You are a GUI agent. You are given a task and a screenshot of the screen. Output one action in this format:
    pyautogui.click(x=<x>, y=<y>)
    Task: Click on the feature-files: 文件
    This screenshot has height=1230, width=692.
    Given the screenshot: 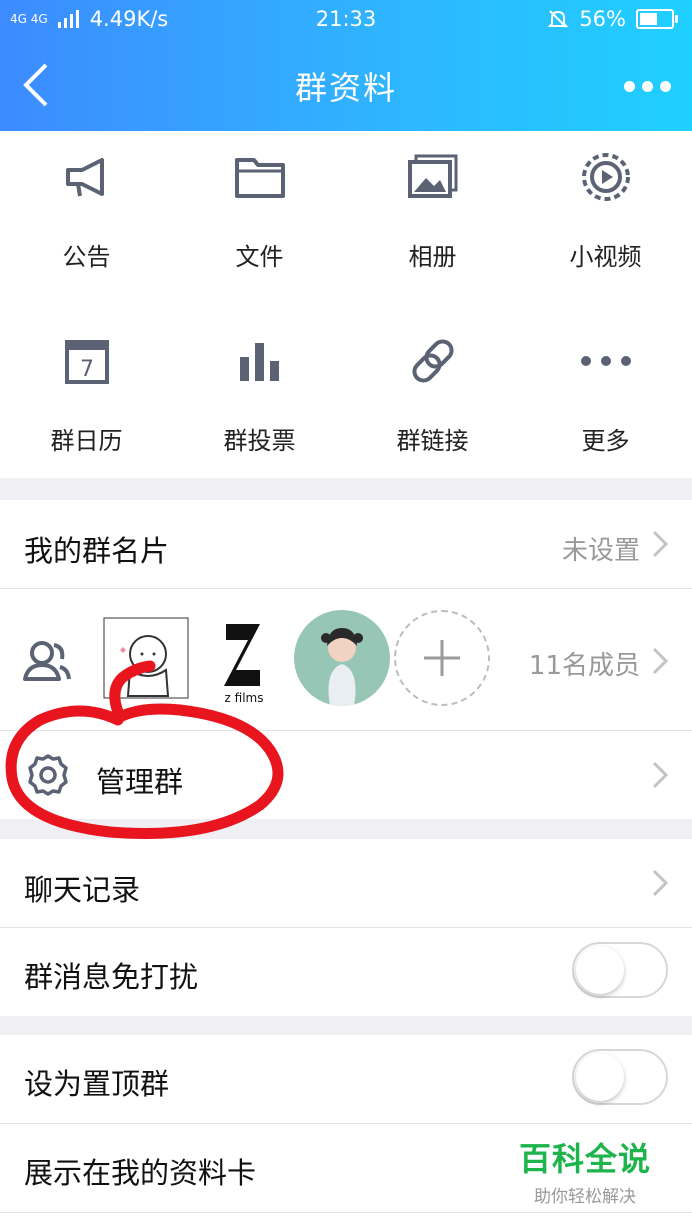 What is the action you would take?
    pyautogui.click(x=259, y=221)
    